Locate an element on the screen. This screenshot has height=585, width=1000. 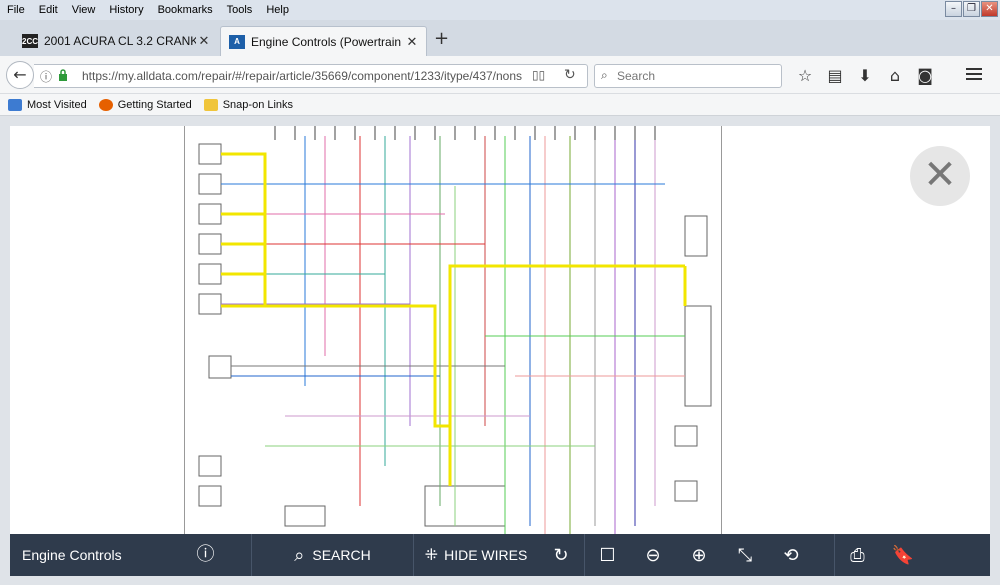
reload-icon: ↻ is located at coordinates (570, 75).